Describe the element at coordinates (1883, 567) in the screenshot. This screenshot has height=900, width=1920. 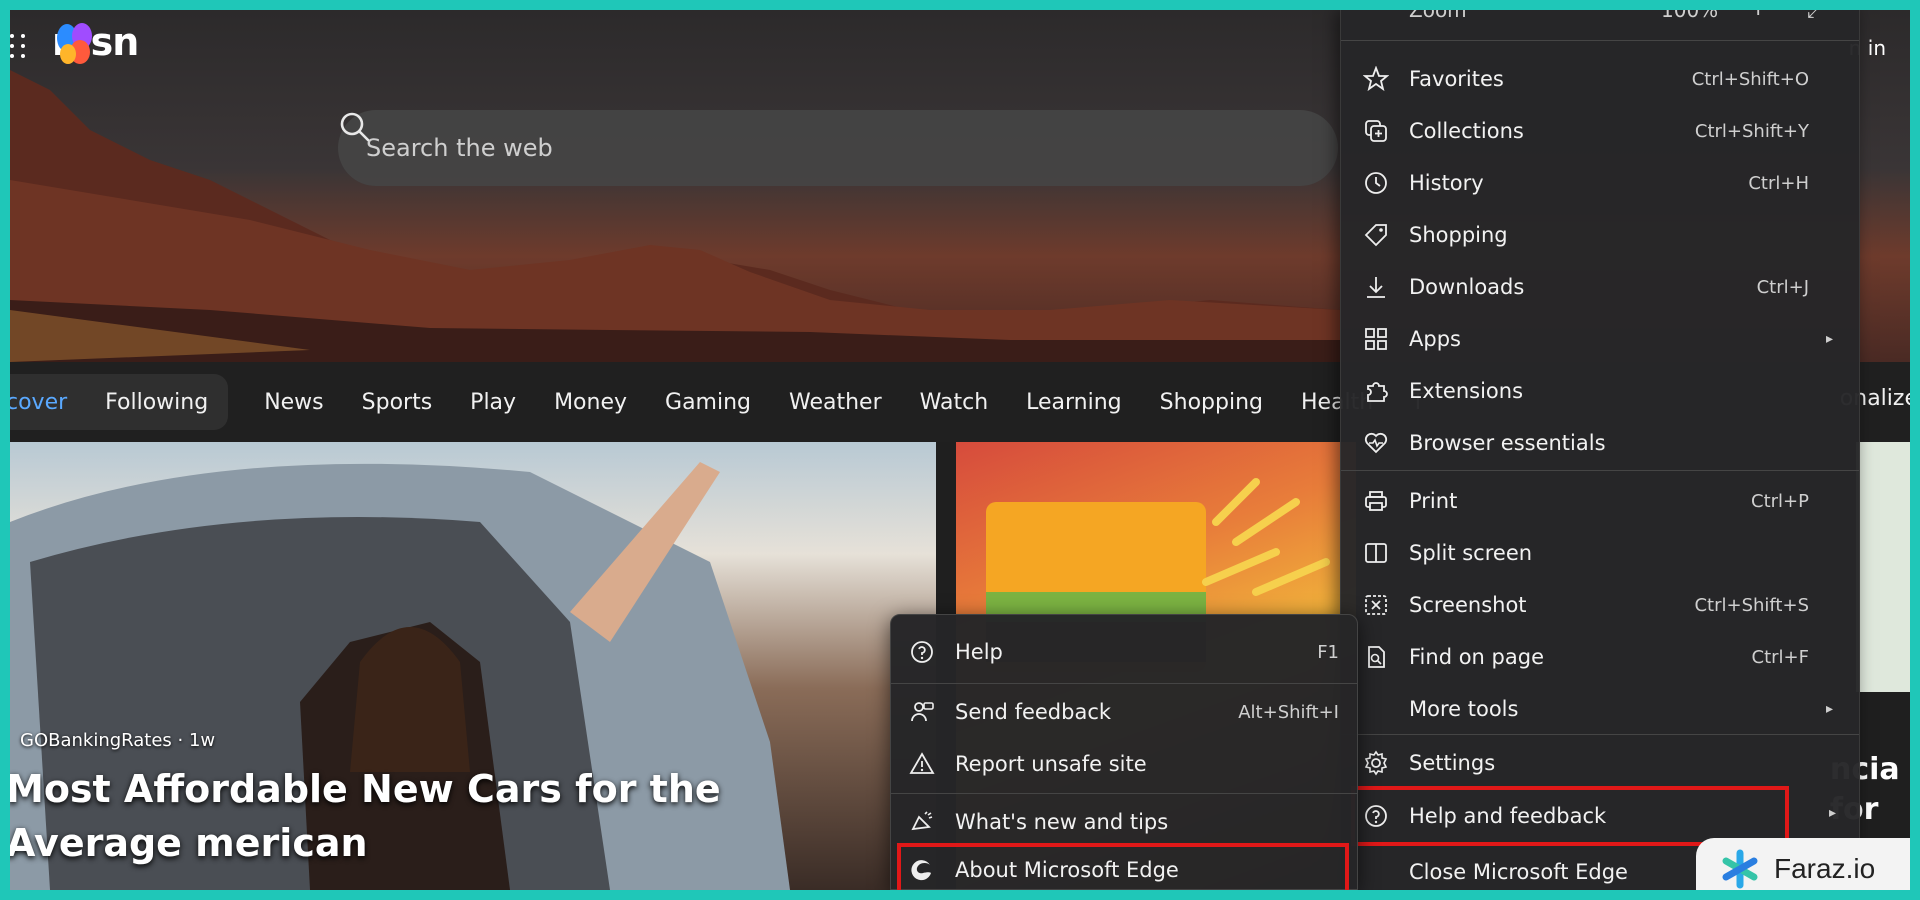
I see `news-card-plant` at that location.